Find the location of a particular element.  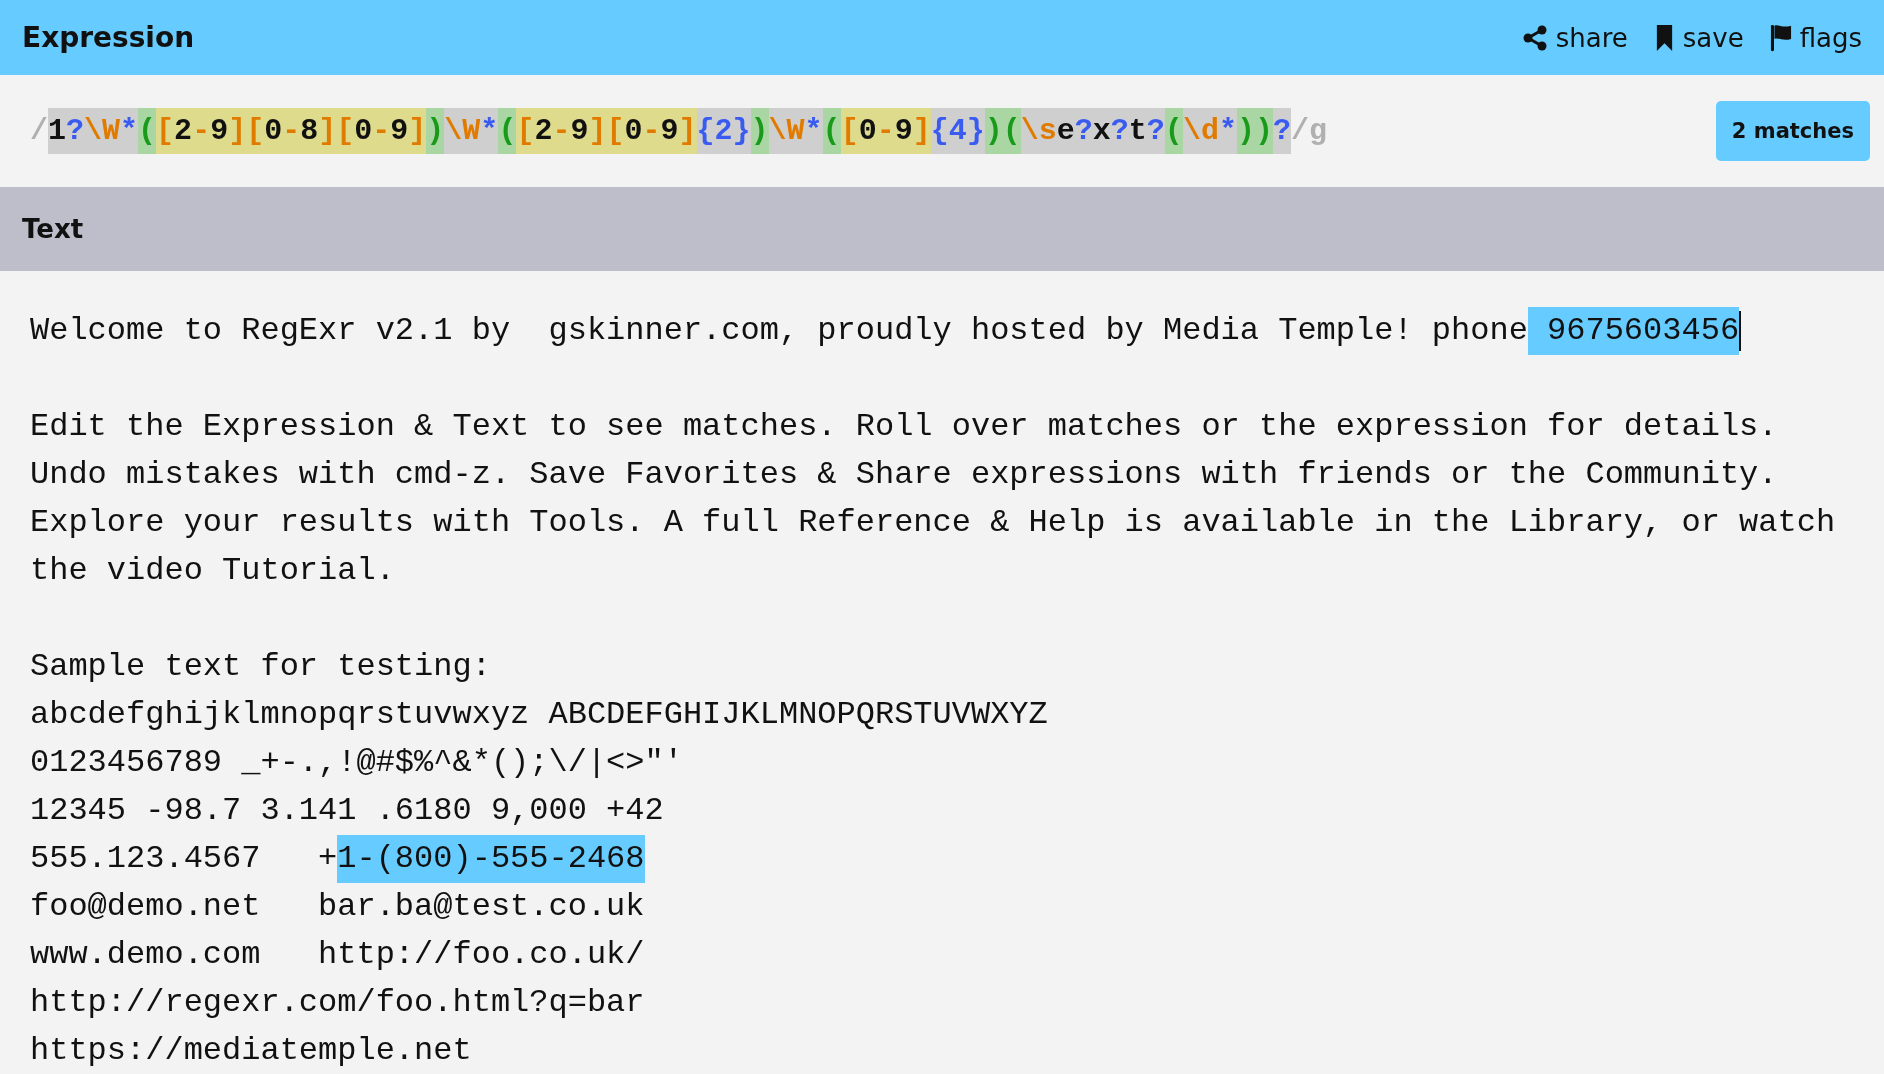

text-line: 555.123.4567 + is located at coordinates (184, 859).